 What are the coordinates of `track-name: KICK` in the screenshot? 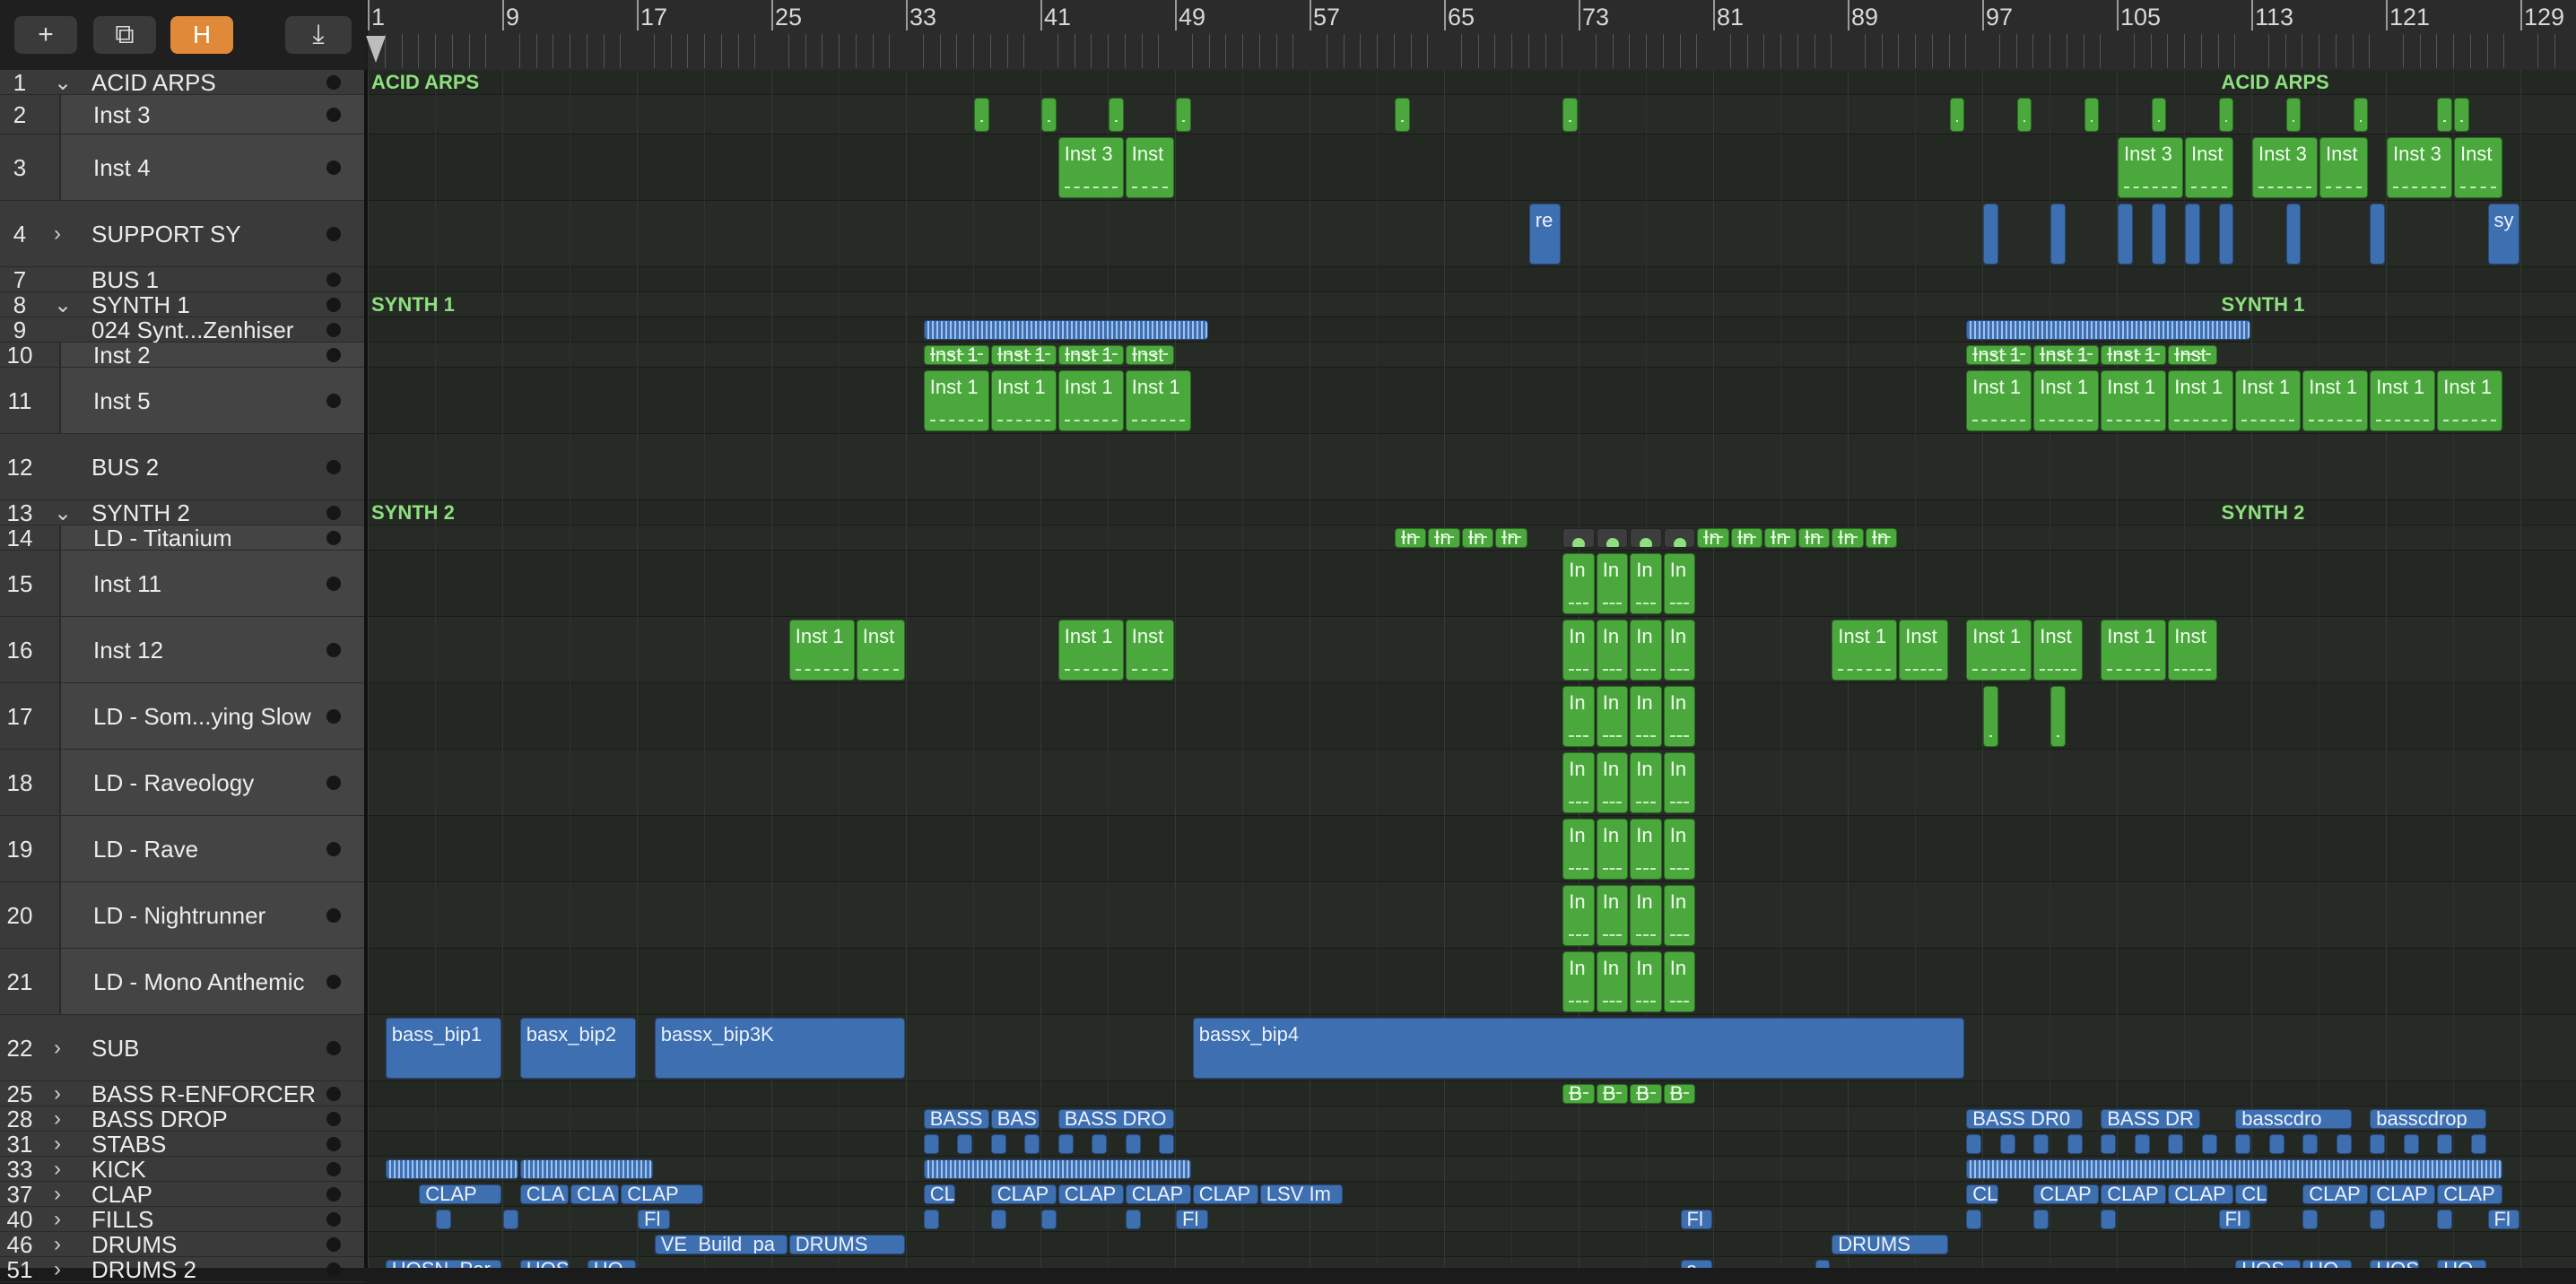 It's located at (207, 1170).